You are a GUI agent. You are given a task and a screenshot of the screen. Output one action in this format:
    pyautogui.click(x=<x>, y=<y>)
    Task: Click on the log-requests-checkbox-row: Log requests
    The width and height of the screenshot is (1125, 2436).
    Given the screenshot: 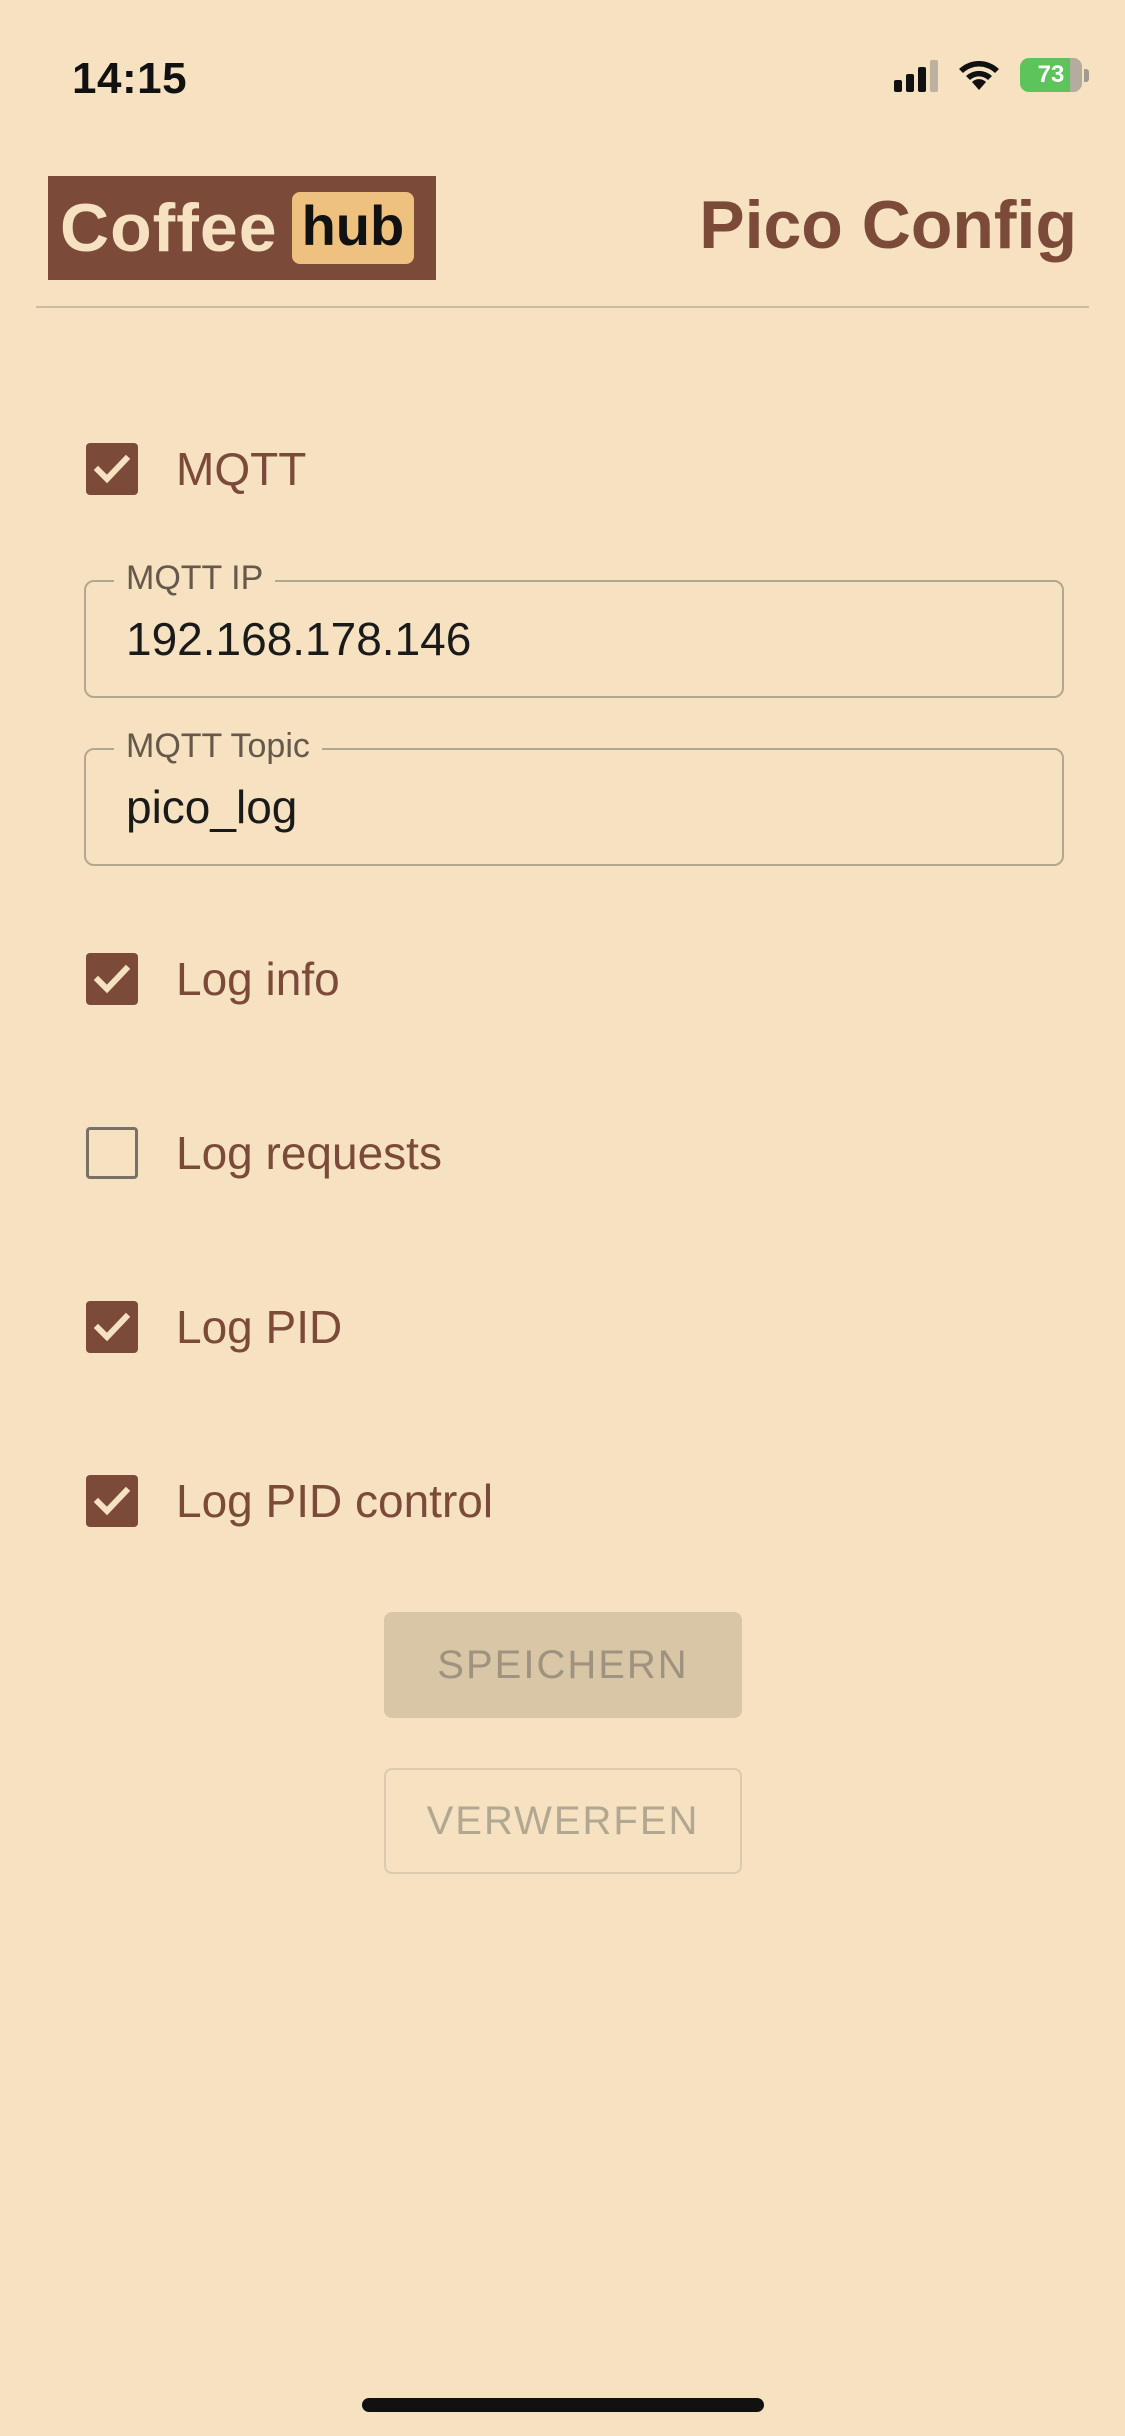 What is the action you would take?
    pyautogui.click(x=264, y=1153)
    